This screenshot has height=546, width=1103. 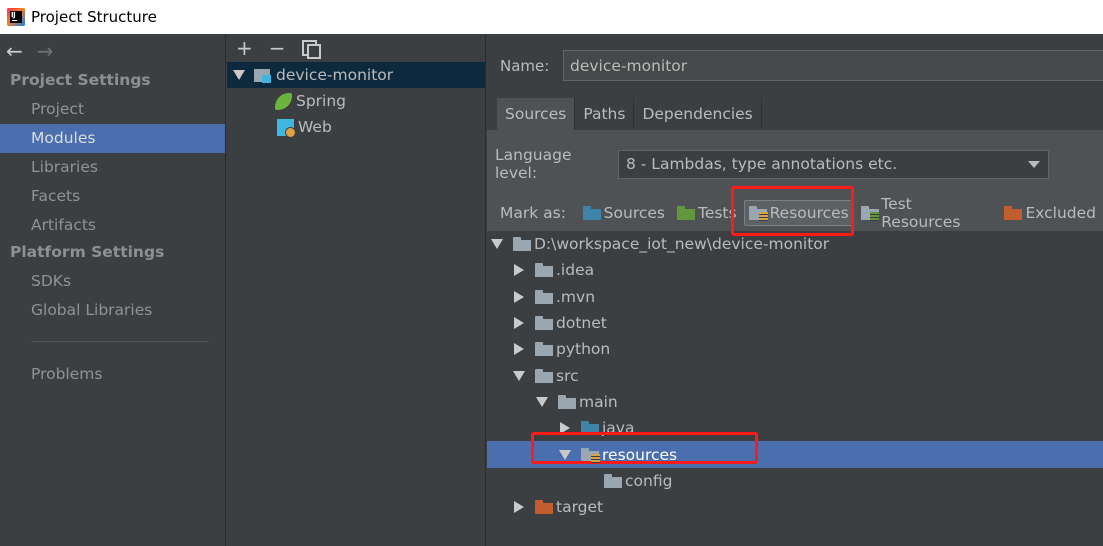 I want to click on language-level-value: 8 - Lambdas, type annotations etc., so click(x=762, y=164).